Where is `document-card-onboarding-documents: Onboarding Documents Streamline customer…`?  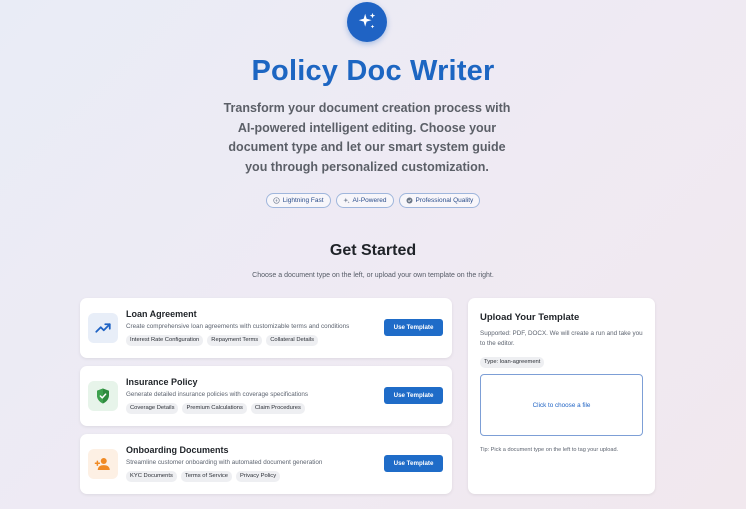 document-card-onboarding-documents: Onboarding Documents Streamline customer… is located at coordinates (266, 464).